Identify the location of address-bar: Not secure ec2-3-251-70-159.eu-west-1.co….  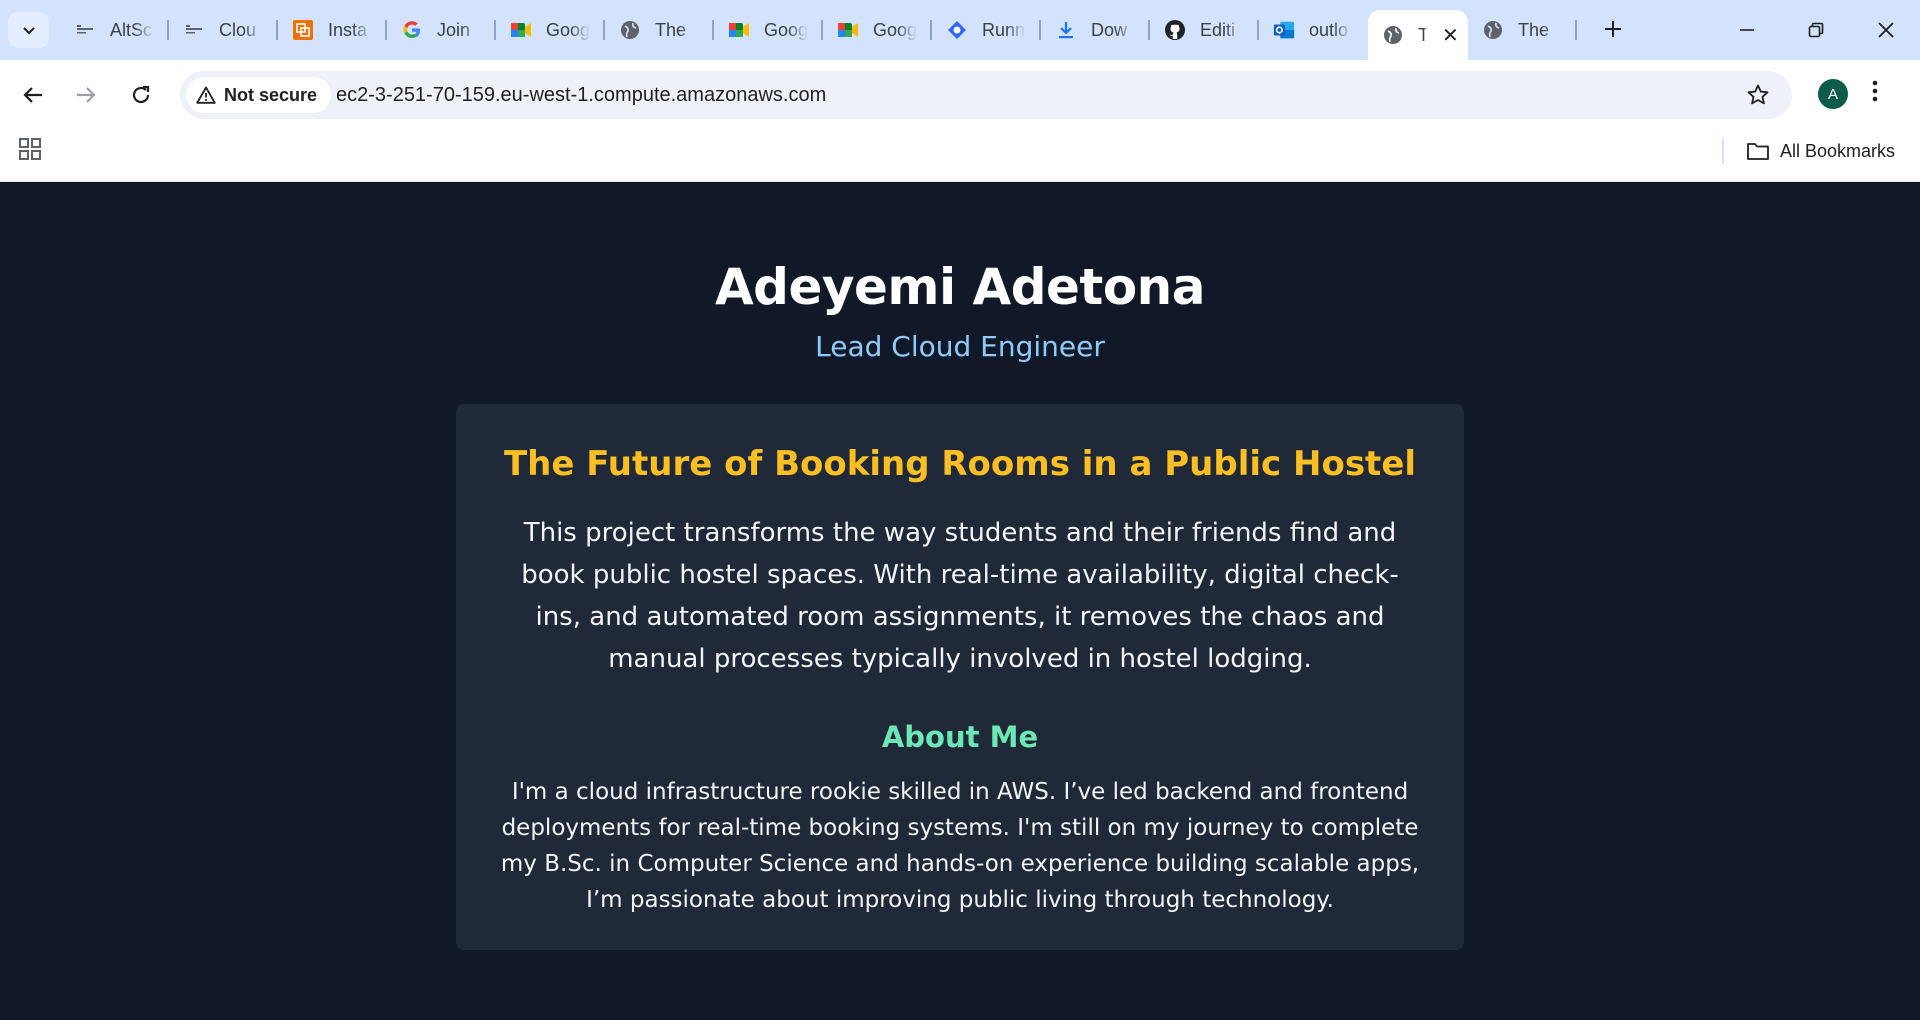
(986, 95).